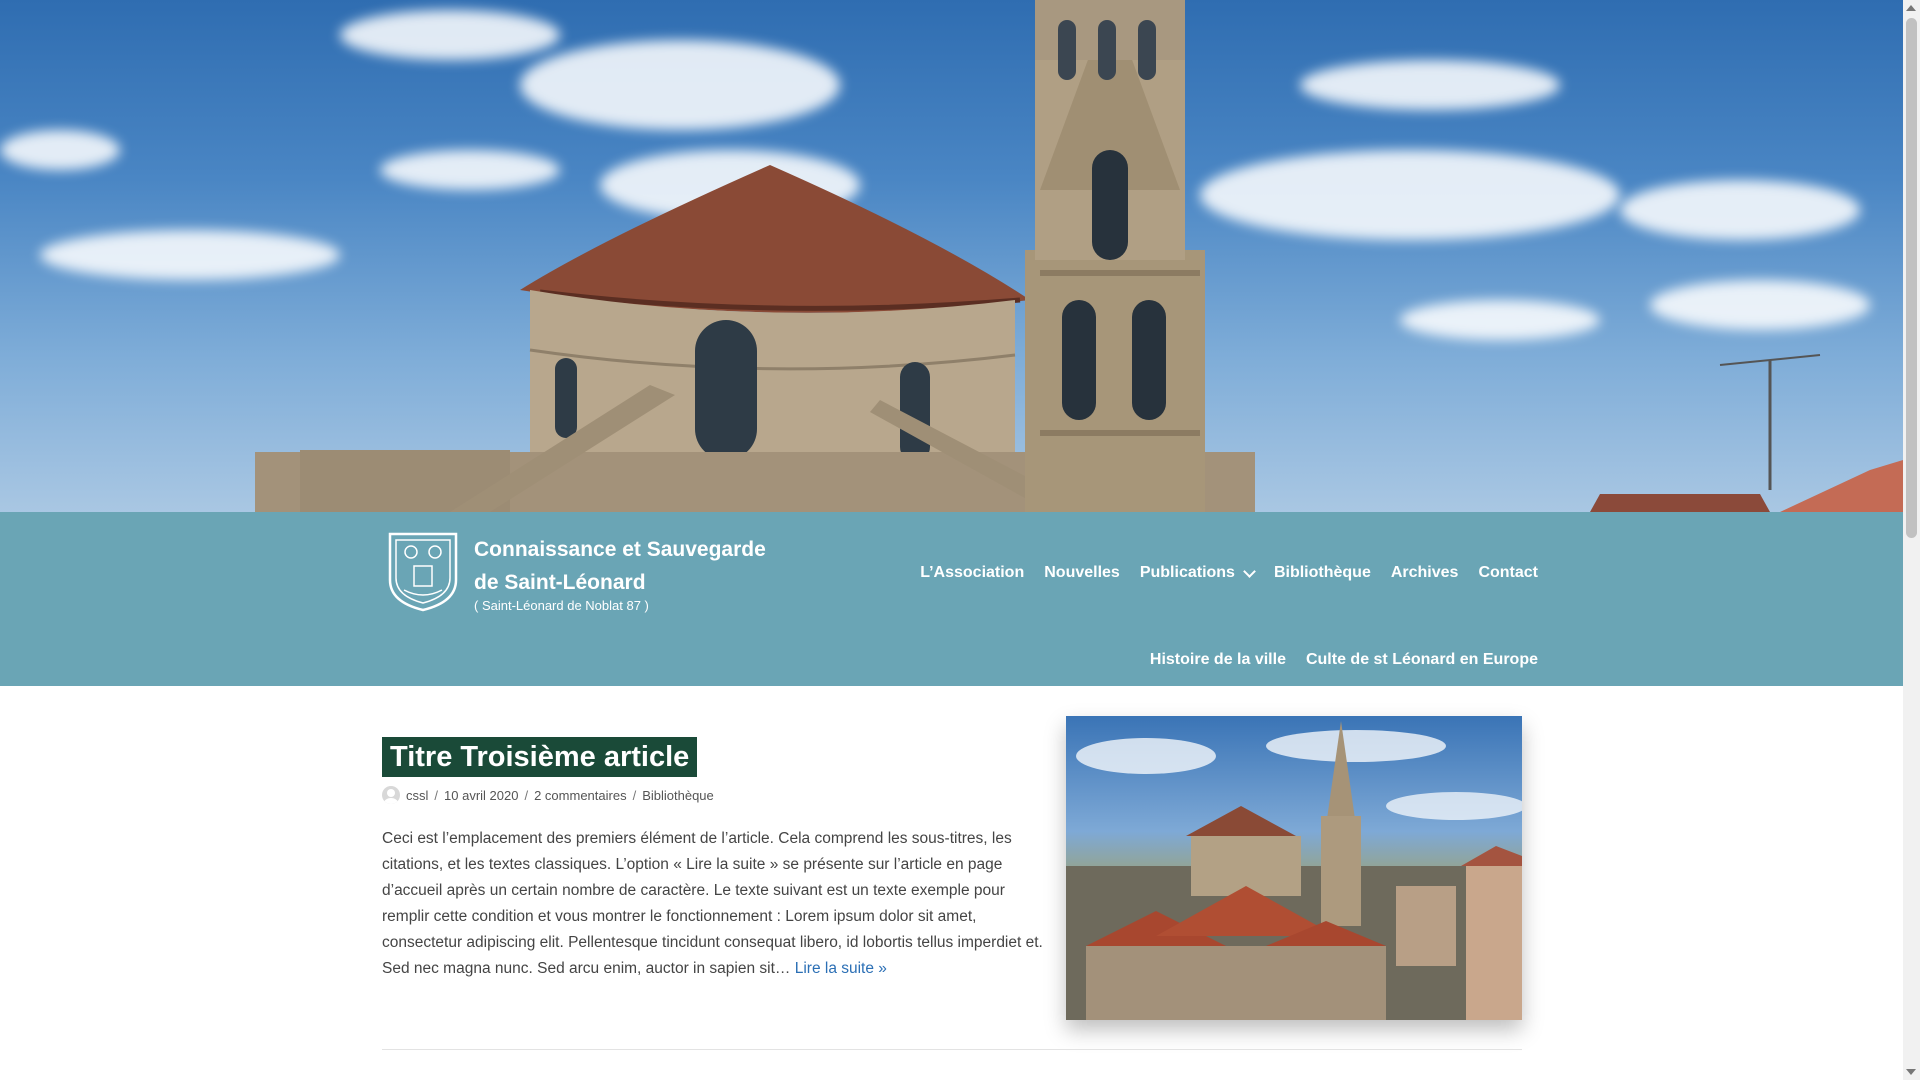  What do you see at coordinates (952, 1049) in the screenshot?
I see `article-divider` at bounding box center [952, 1049].